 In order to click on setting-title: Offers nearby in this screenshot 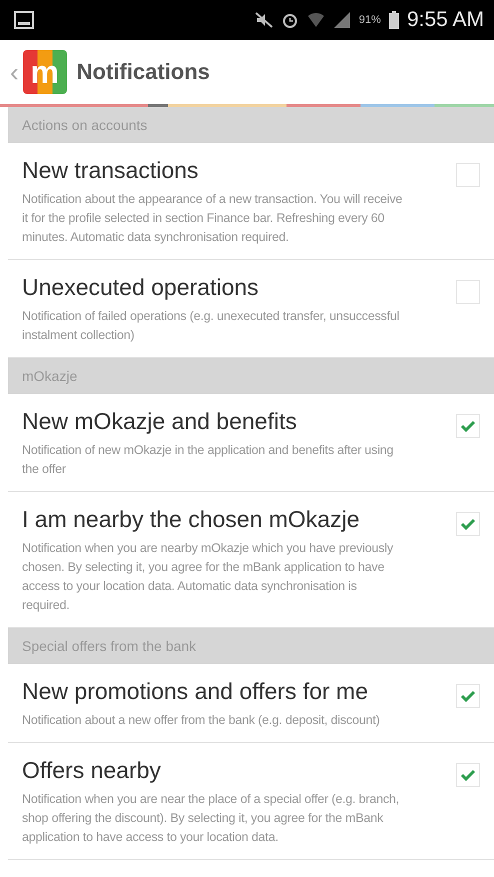, I will do `click(92, 770)`.